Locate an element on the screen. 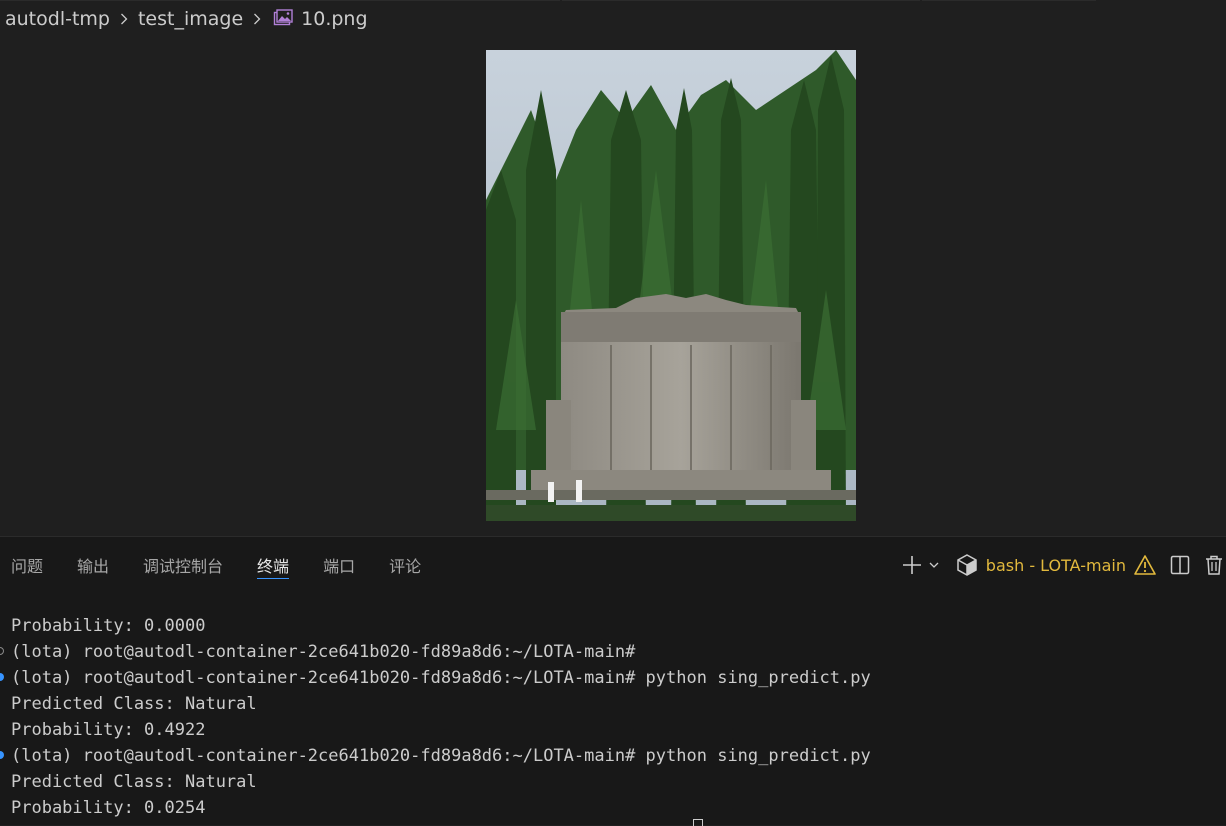  chevron-down-icon is located at coordinates (934, 565).